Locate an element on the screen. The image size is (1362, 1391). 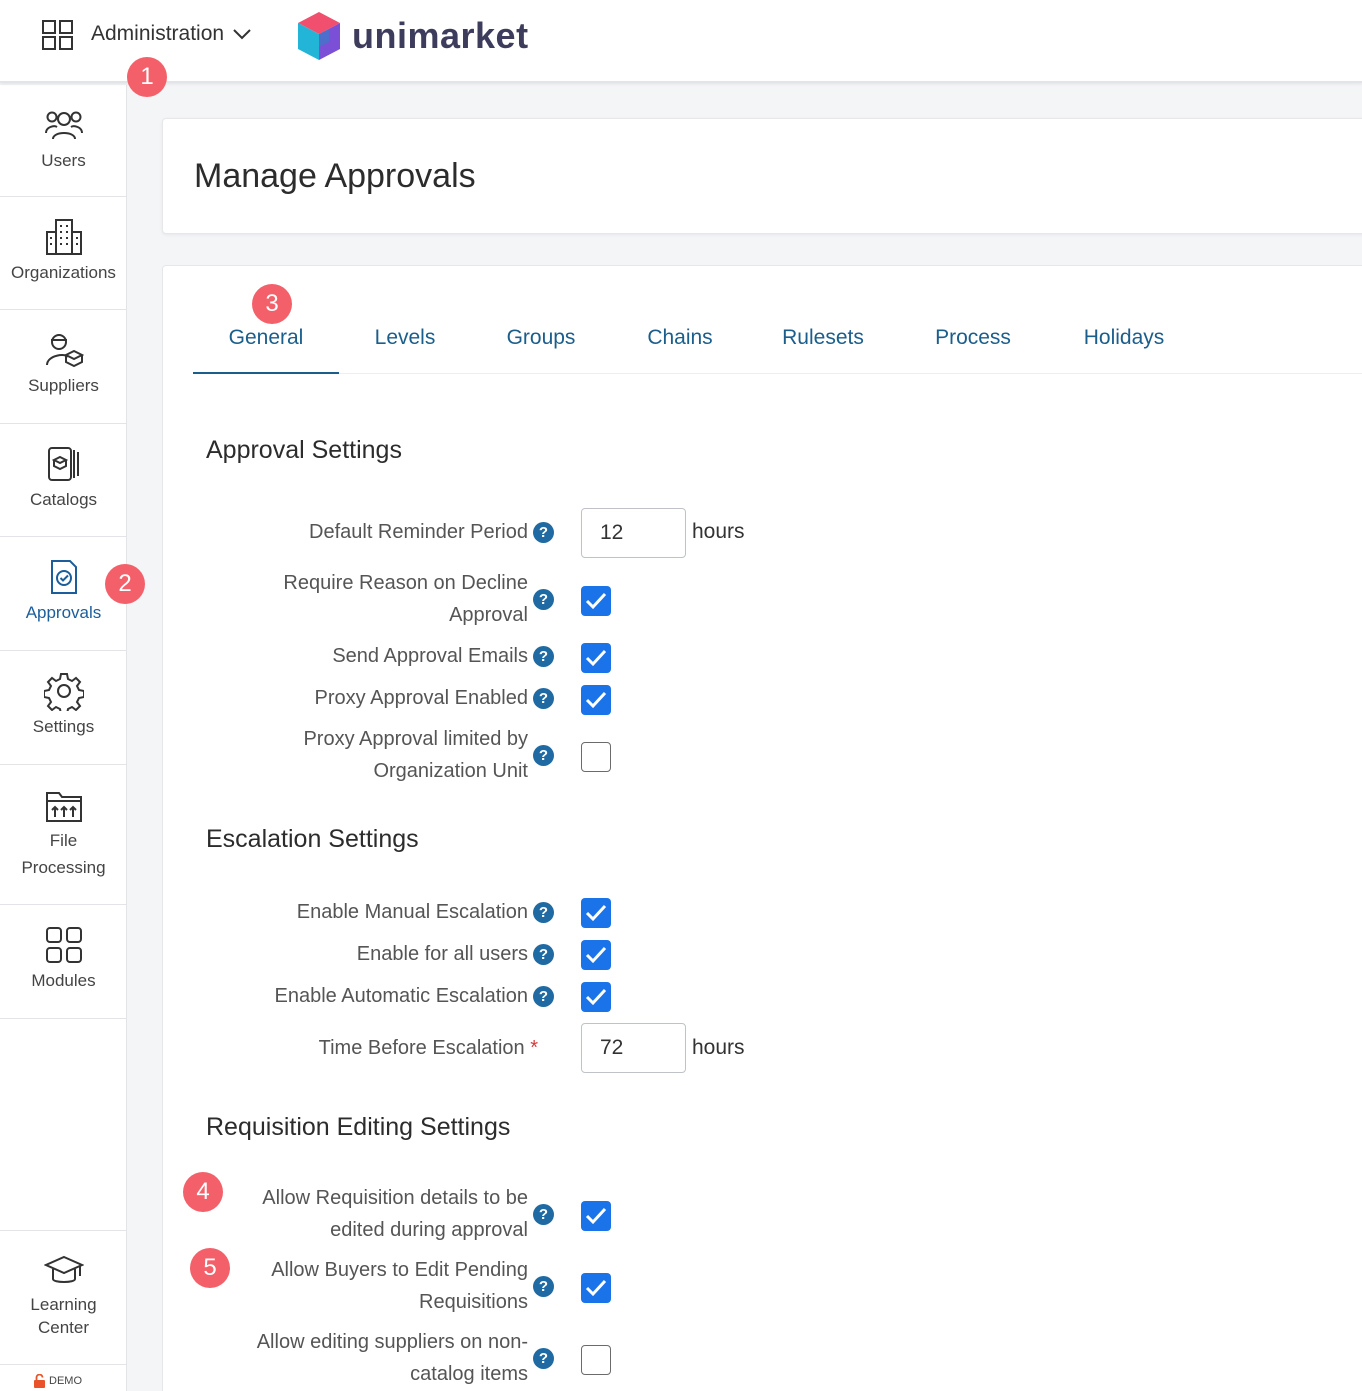
sidebar-item-label: Catalogs is located at coordinates (63, 499).